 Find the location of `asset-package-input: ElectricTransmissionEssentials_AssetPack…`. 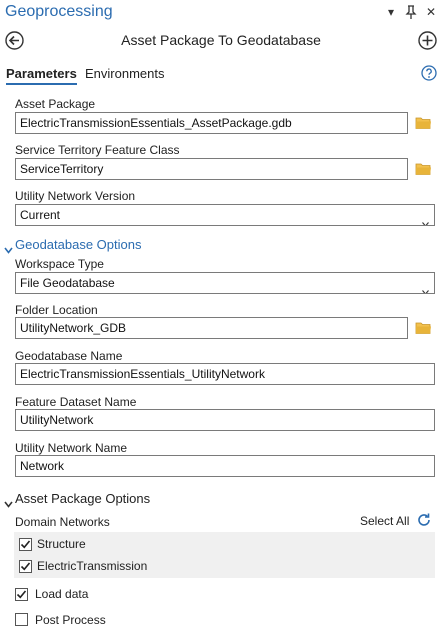

asset-package-input: ElectricTransmissionEssentials_AssetPack… is located at coordinates (211, 123).